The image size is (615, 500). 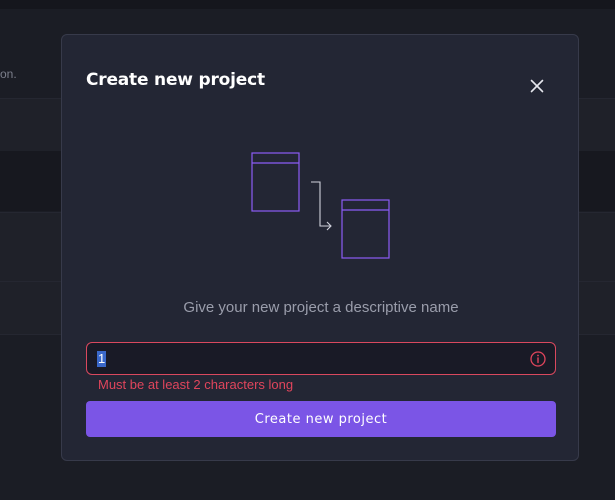 What do you see at coordinates (307, 4) in the screenshot?
I see `background-topbar` at bounding box center [307, 4].